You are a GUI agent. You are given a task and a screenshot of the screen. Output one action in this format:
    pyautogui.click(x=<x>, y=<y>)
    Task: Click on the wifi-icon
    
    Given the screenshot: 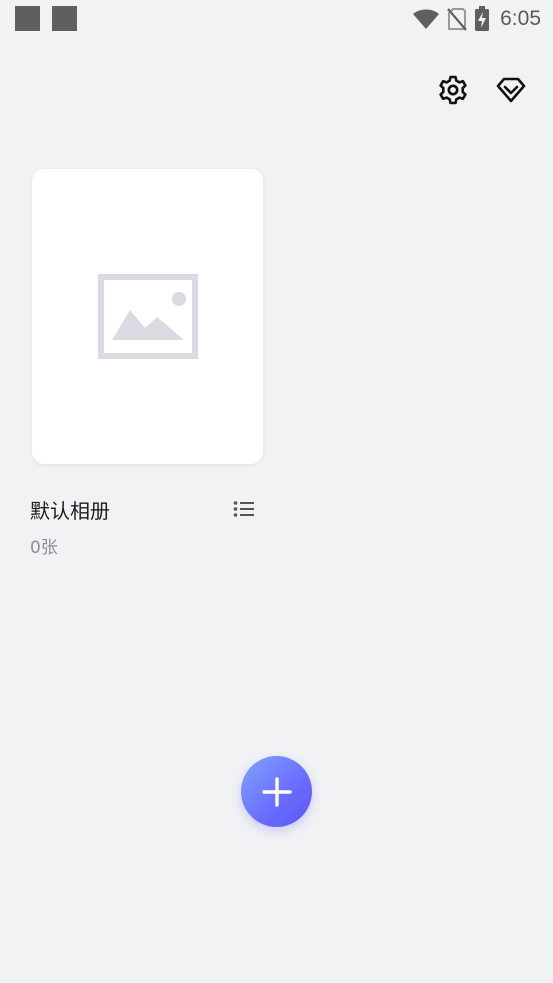 What is the action you would take?
    pyautogui.click(x=426, y=19)
    